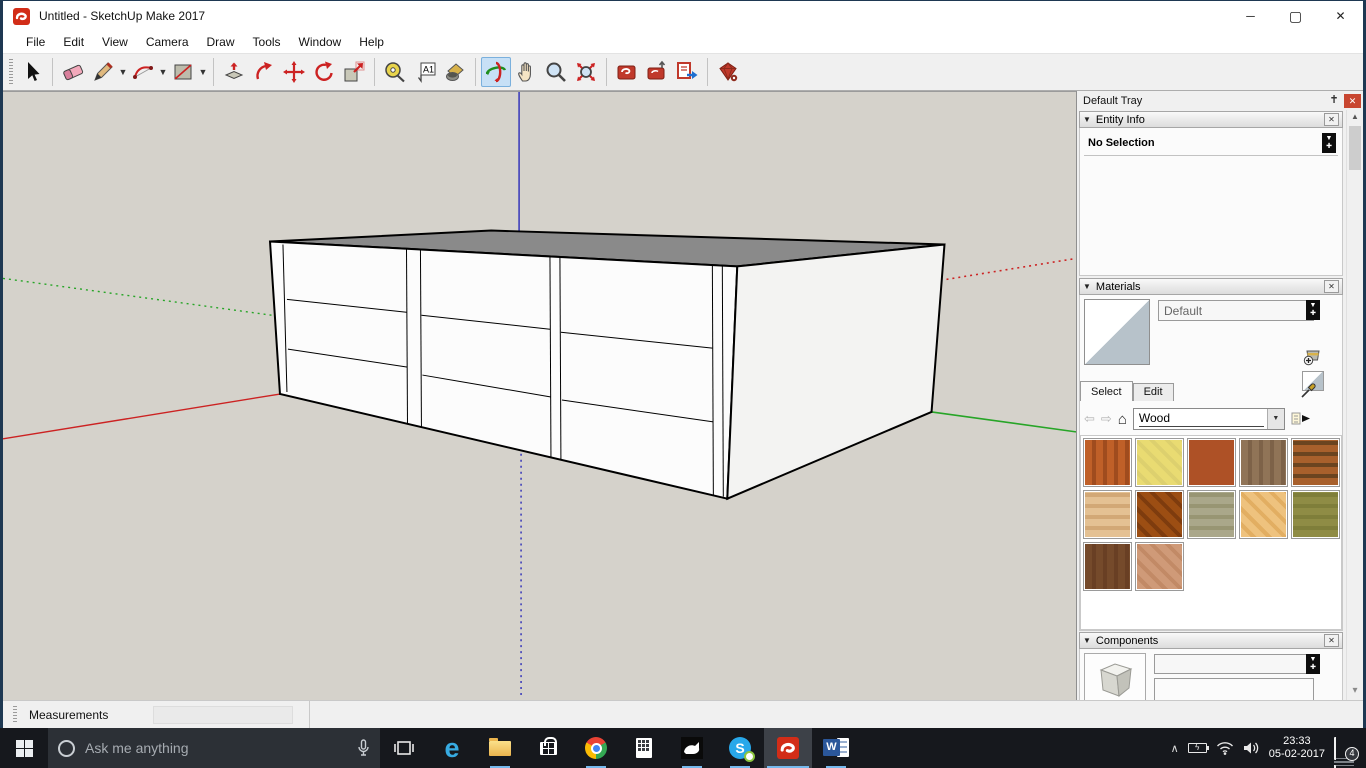 The height and width of the screenshot is (768, 1366). Describe the element at coordinates (371, 42) in the screenshot. I see `menu-help: Help` at that location.